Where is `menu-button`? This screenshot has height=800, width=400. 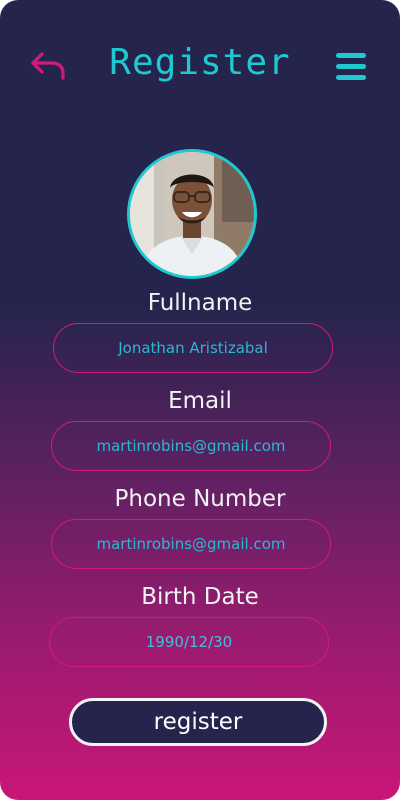 menu-button is located at coordinates (351, 67).